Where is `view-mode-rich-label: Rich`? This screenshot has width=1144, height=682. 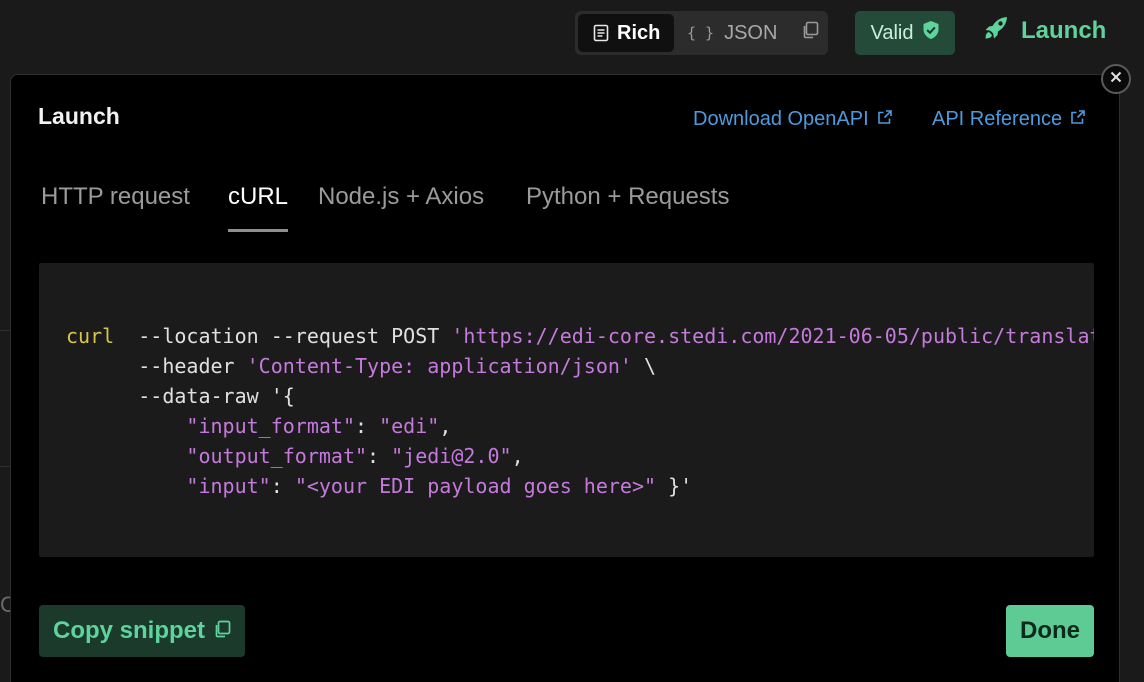 view-mode-rich-label: Rich is located at coordinates (639, 32).